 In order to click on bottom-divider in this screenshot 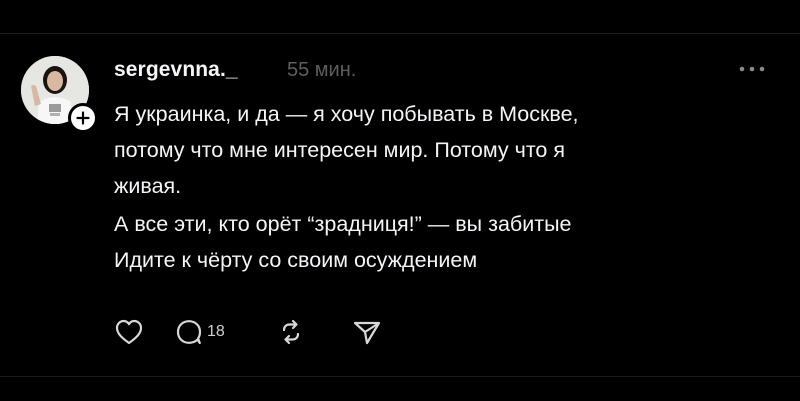, I will do `click(400, 376)`.